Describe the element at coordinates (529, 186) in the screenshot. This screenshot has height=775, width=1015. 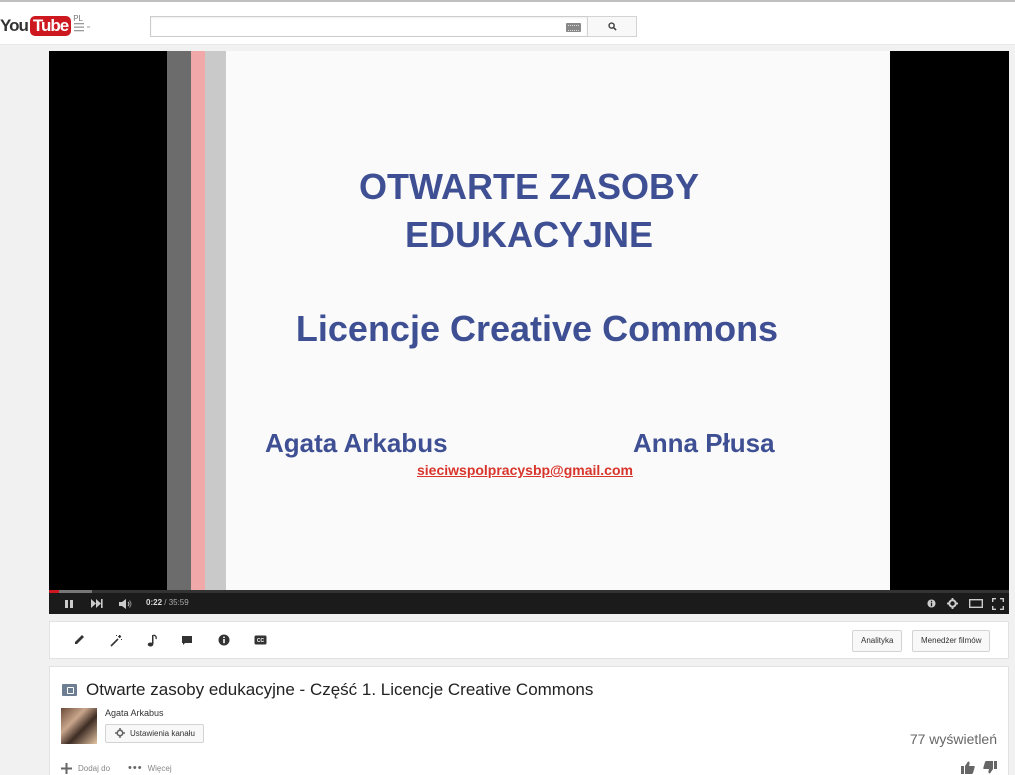
I see `slide-title-line1: OTWARTE ZASOBY` at that location.